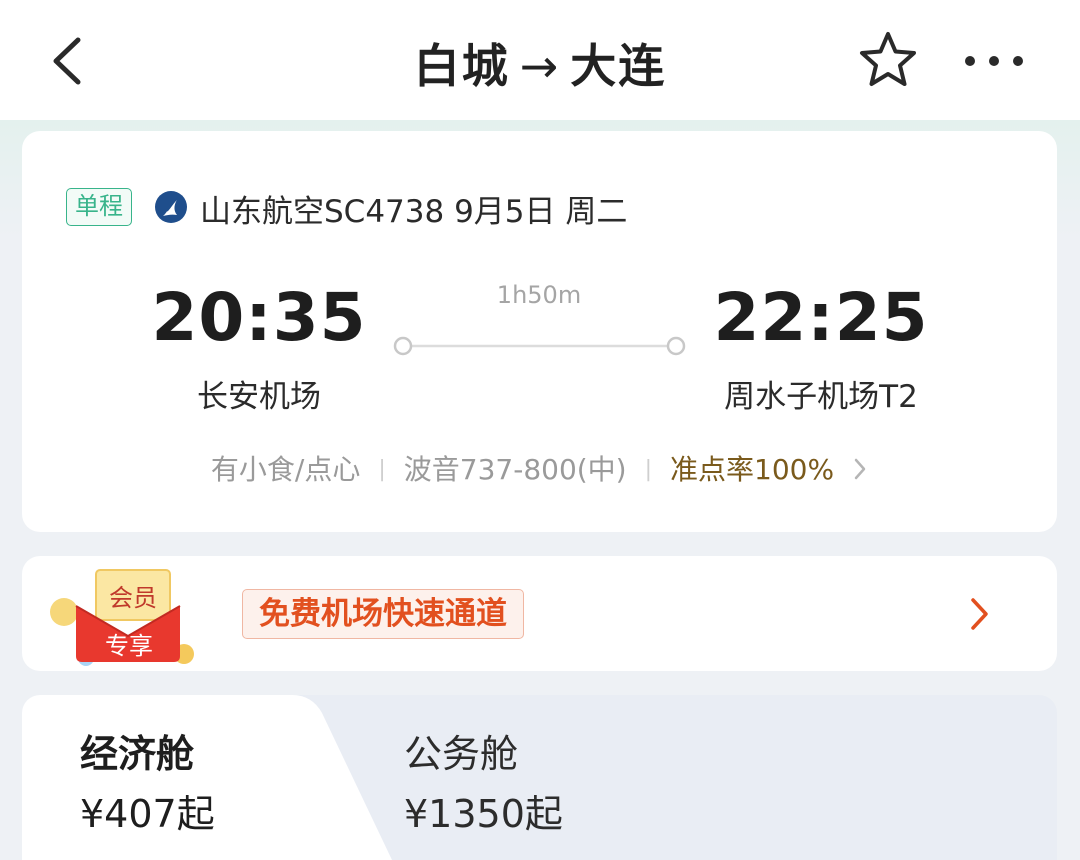 The image size is (1080, 860). I want to click on destination-city: 大连, so click(618, 66).